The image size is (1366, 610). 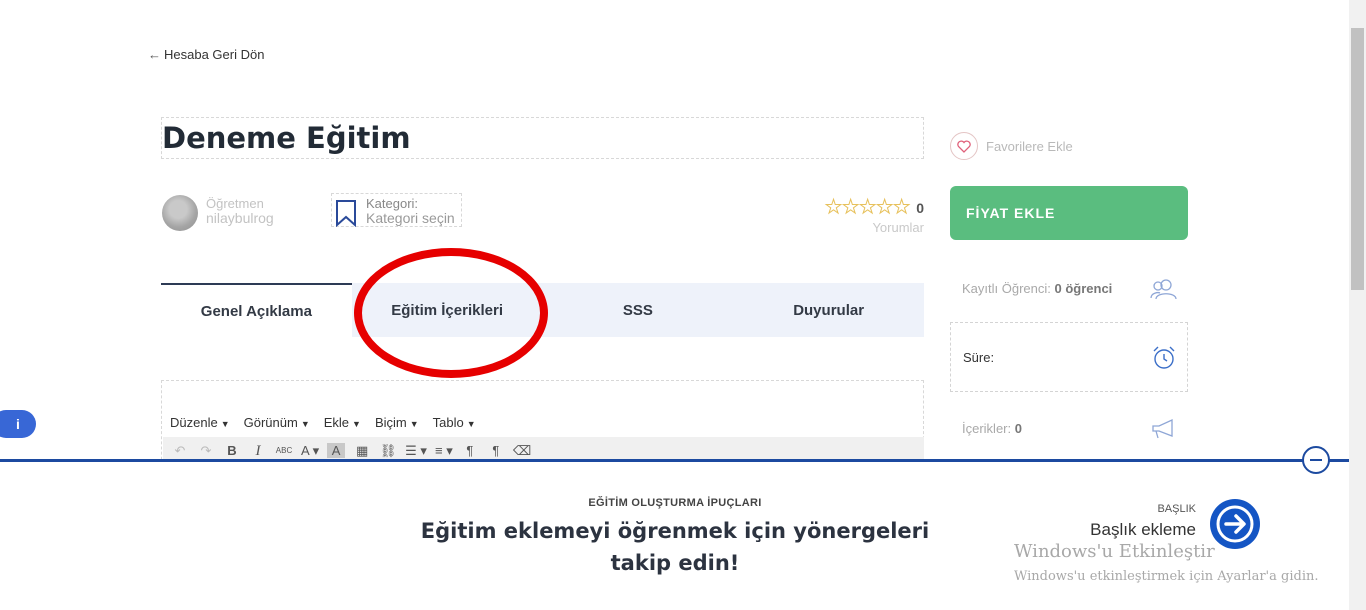 What do you see at coordinates (920, 208) in the screenshot?
I see `rating-count: 0` at bounding box center [920, 208].